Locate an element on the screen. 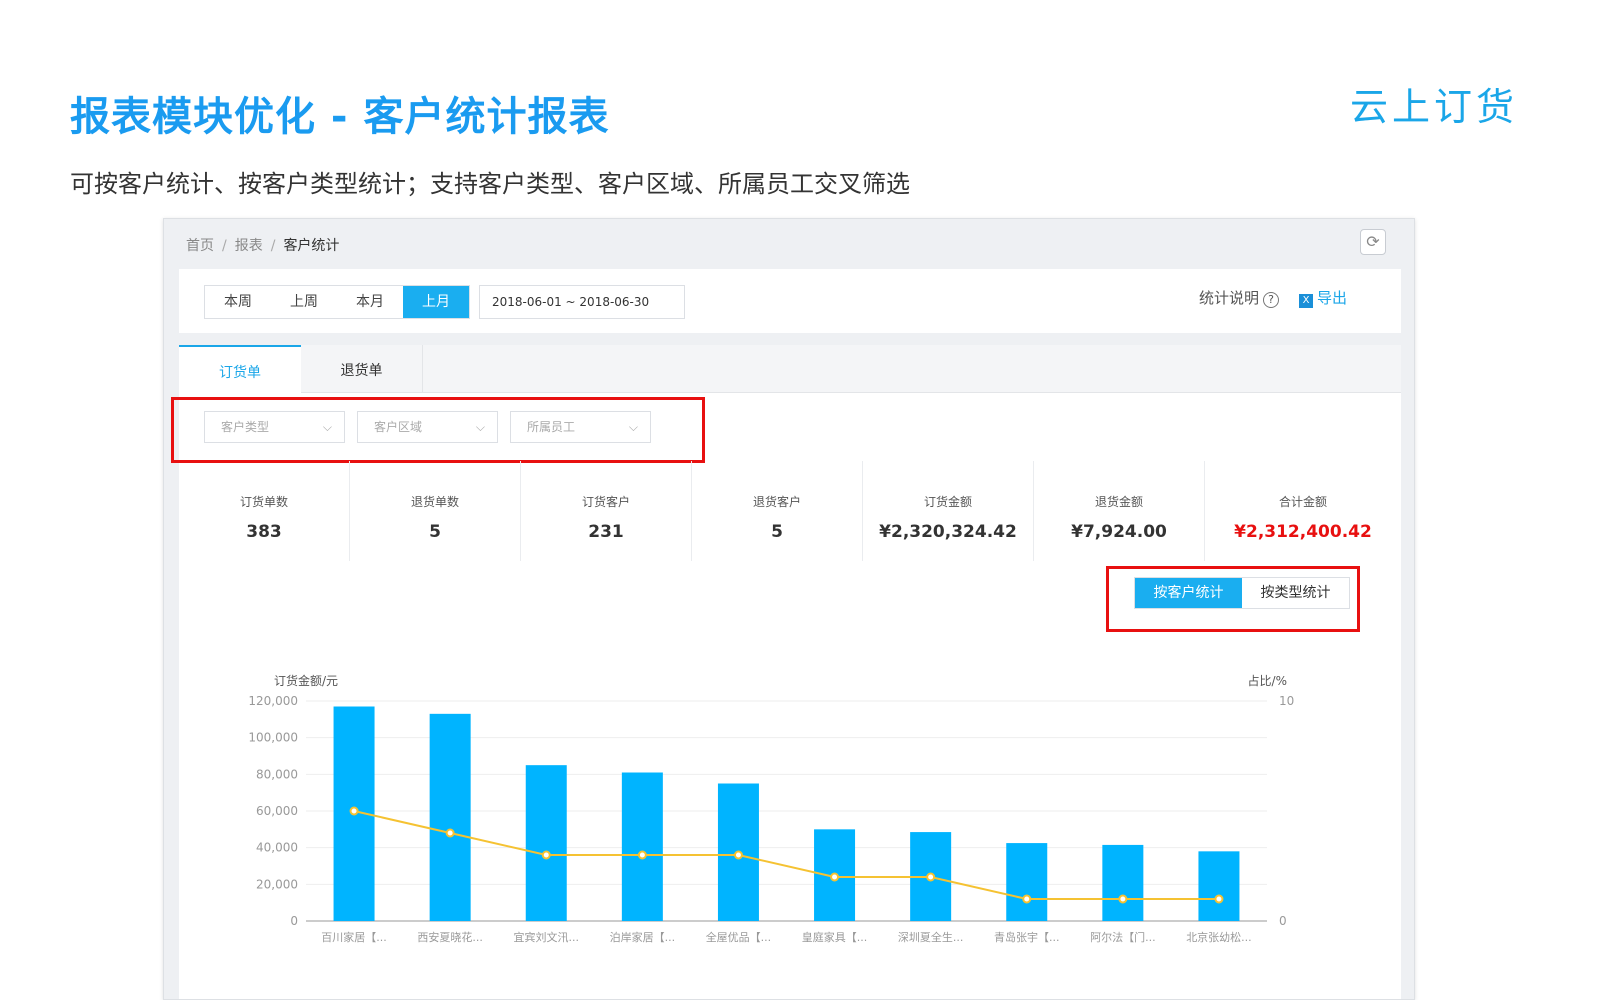 Image resolution: width=1600 pixels, height=1000 pixels. customer-type-placeholder: 客户类型 is located at coordinates (245, 427).